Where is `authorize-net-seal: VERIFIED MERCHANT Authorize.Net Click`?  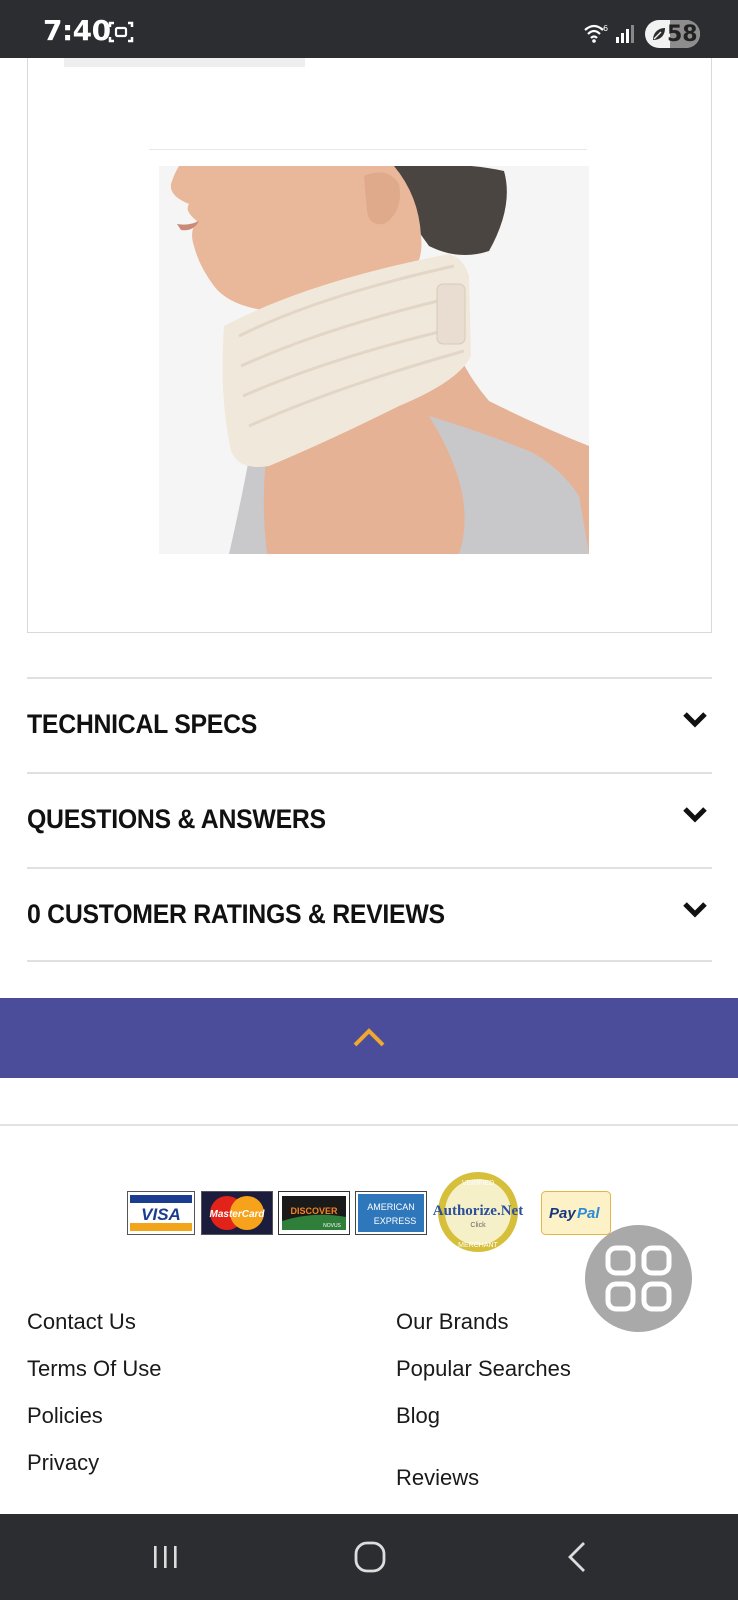 authorize-net-seal: VERIFIED MERCHANT Authorize.Net Click is located at coordinates (478, 1212).